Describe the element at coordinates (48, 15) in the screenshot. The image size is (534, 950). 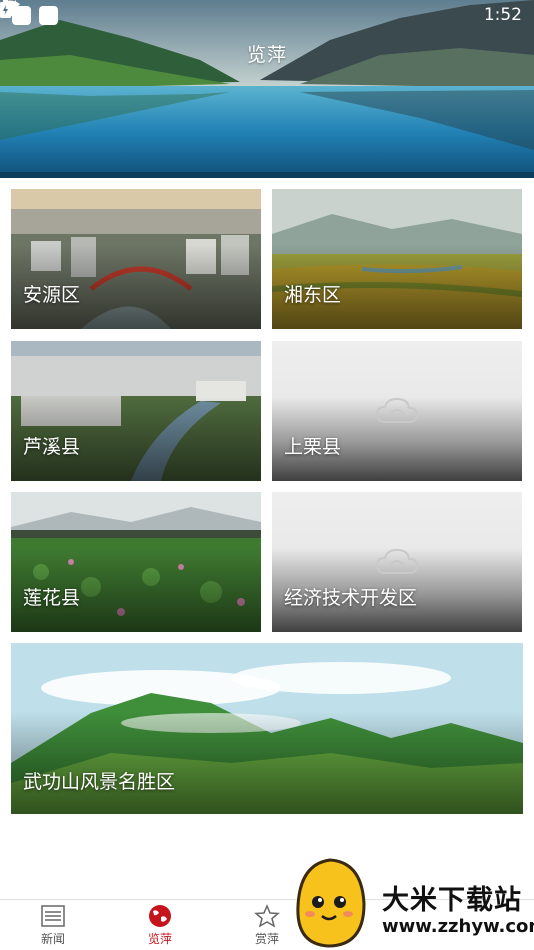
I see `notification-icon` at that location.